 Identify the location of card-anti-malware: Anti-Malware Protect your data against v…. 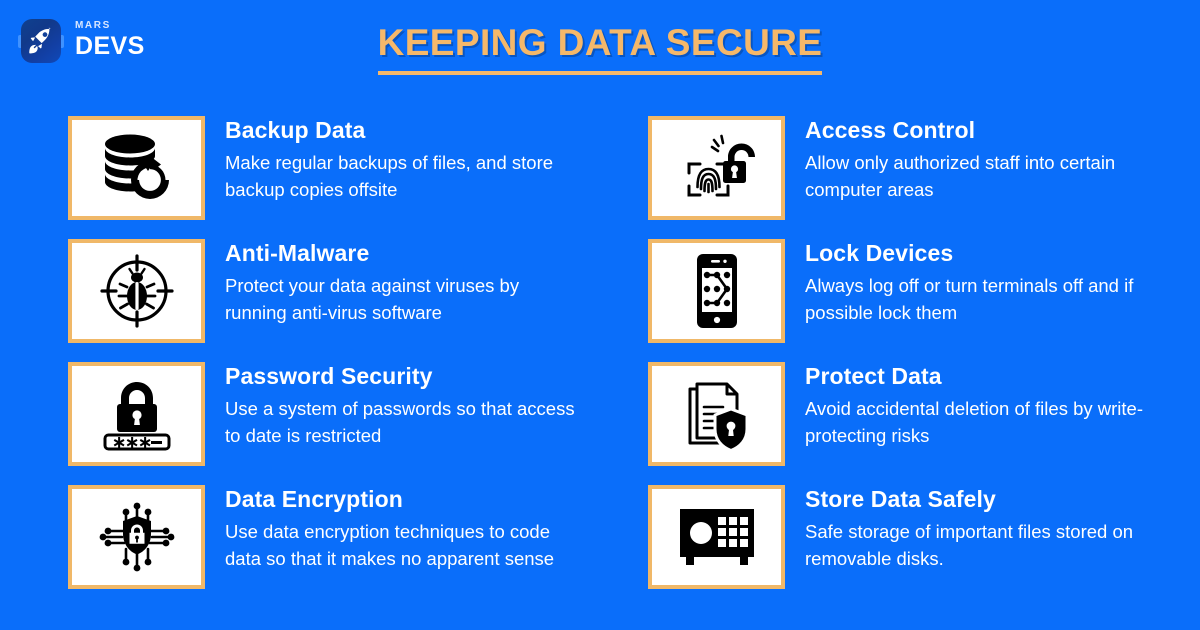
(358, 284).